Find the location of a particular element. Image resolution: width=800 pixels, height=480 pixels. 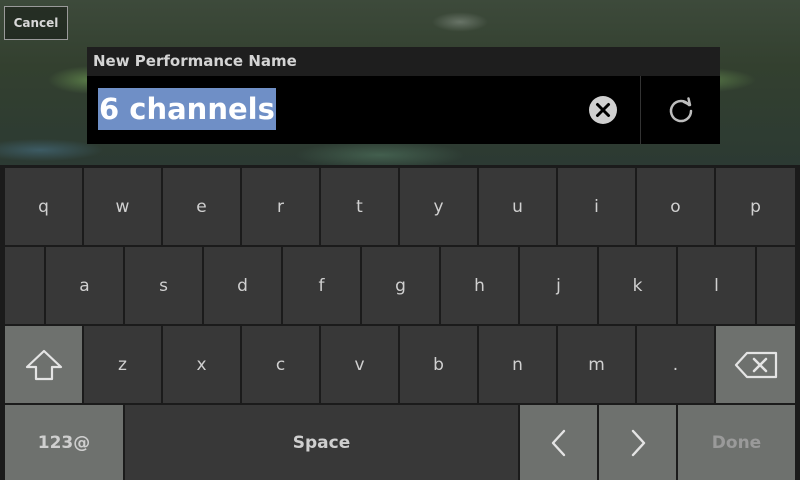

key-y: y is located at coordinates (438, 206).